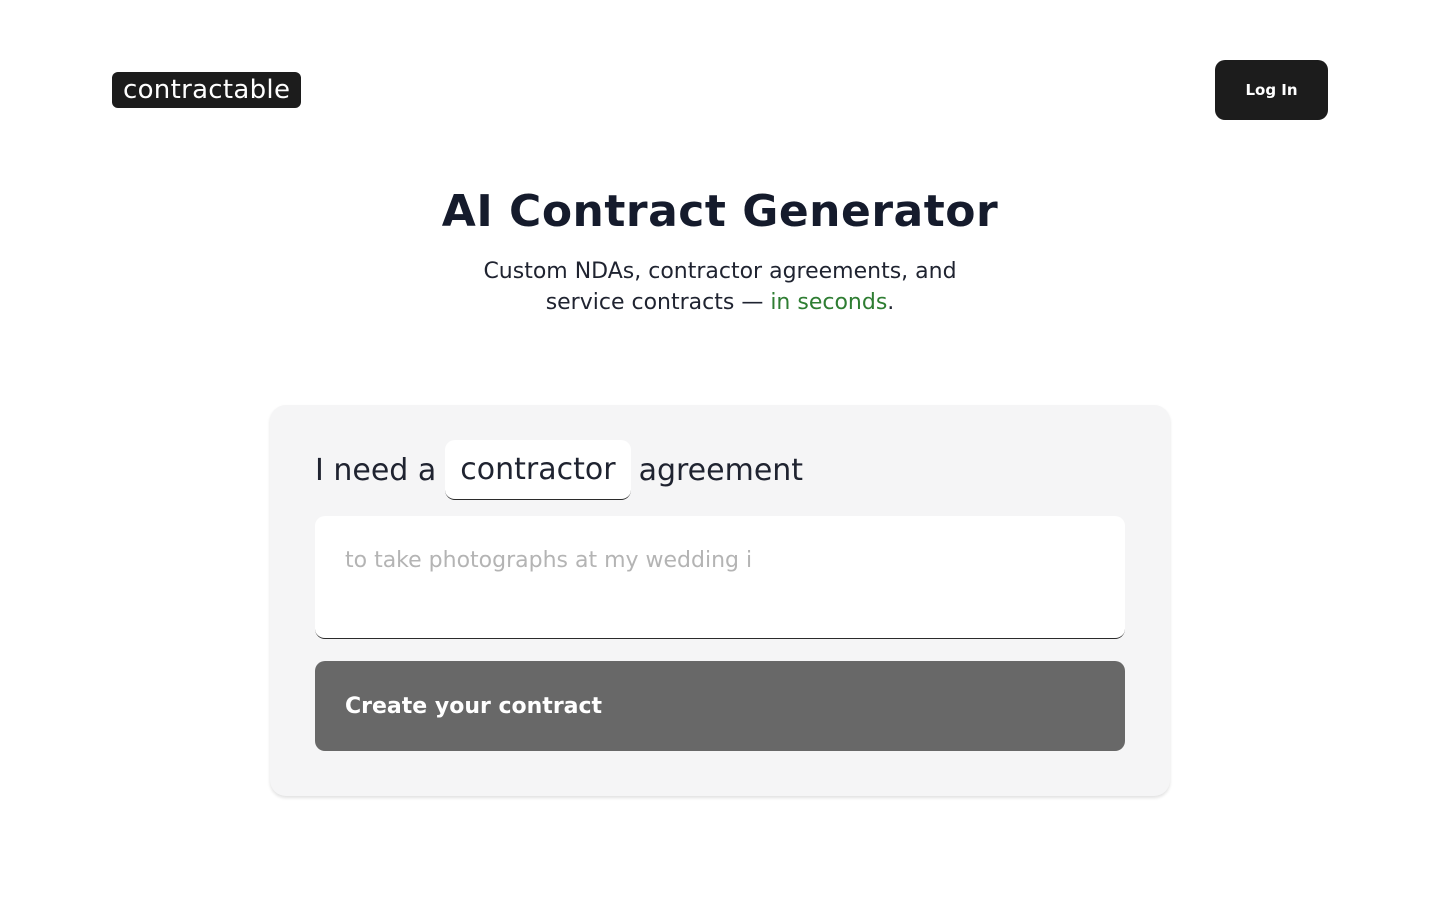  I want to click on subtitle-end: ., so click(891, 302).